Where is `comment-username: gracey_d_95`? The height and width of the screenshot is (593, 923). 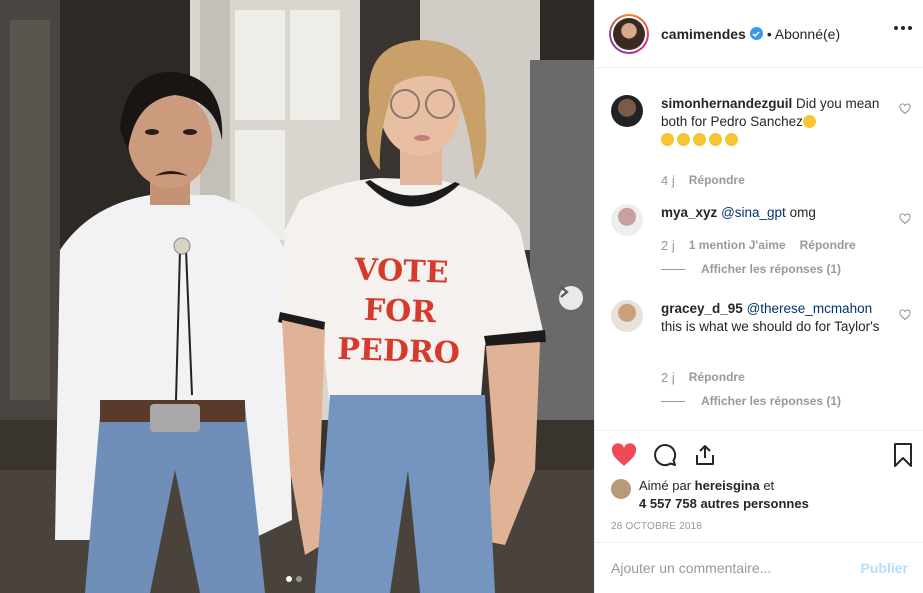
comment-username: gracey_d_95 is located at coordinates (702, 308).